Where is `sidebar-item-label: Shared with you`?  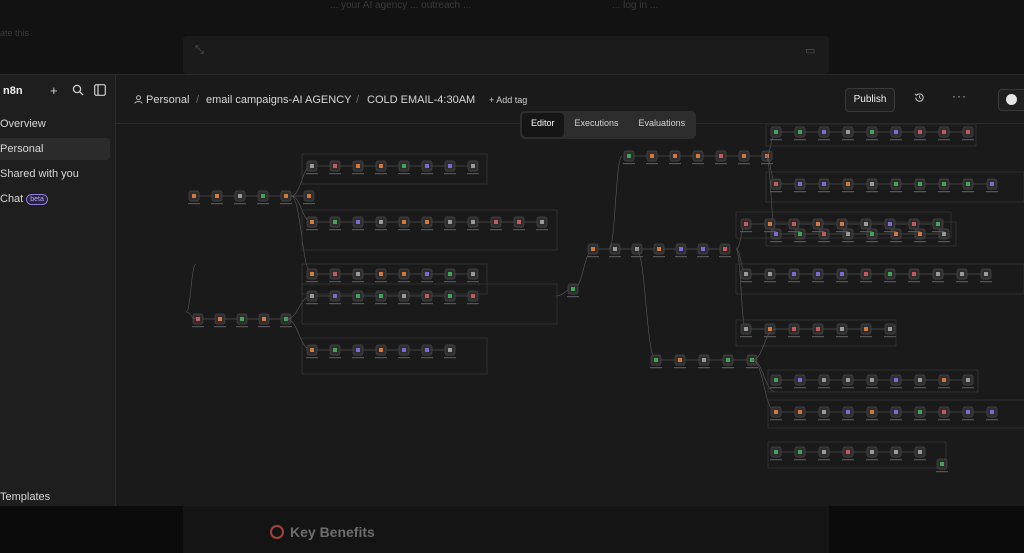
sidebar-item-label: Shared with you is located at coordinates (39, 174).